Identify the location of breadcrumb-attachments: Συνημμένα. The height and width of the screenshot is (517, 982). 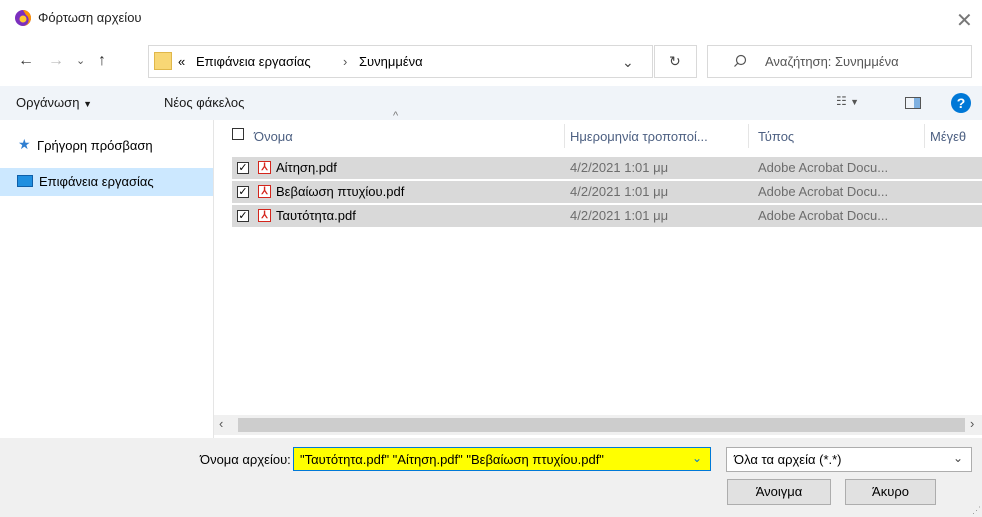
(391, 61).